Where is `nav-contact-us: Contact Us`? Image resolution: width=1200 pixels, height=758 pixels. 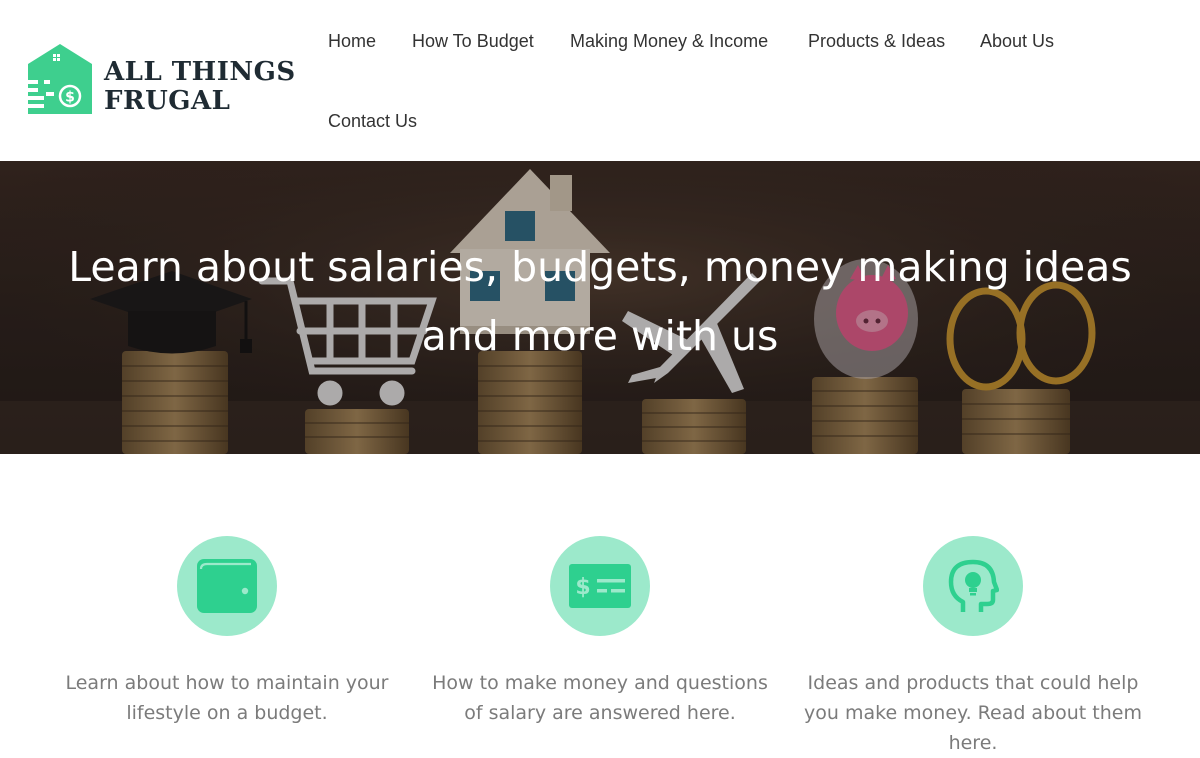 nav-contact-us: Contact Us is located at coordinates (372, 121).